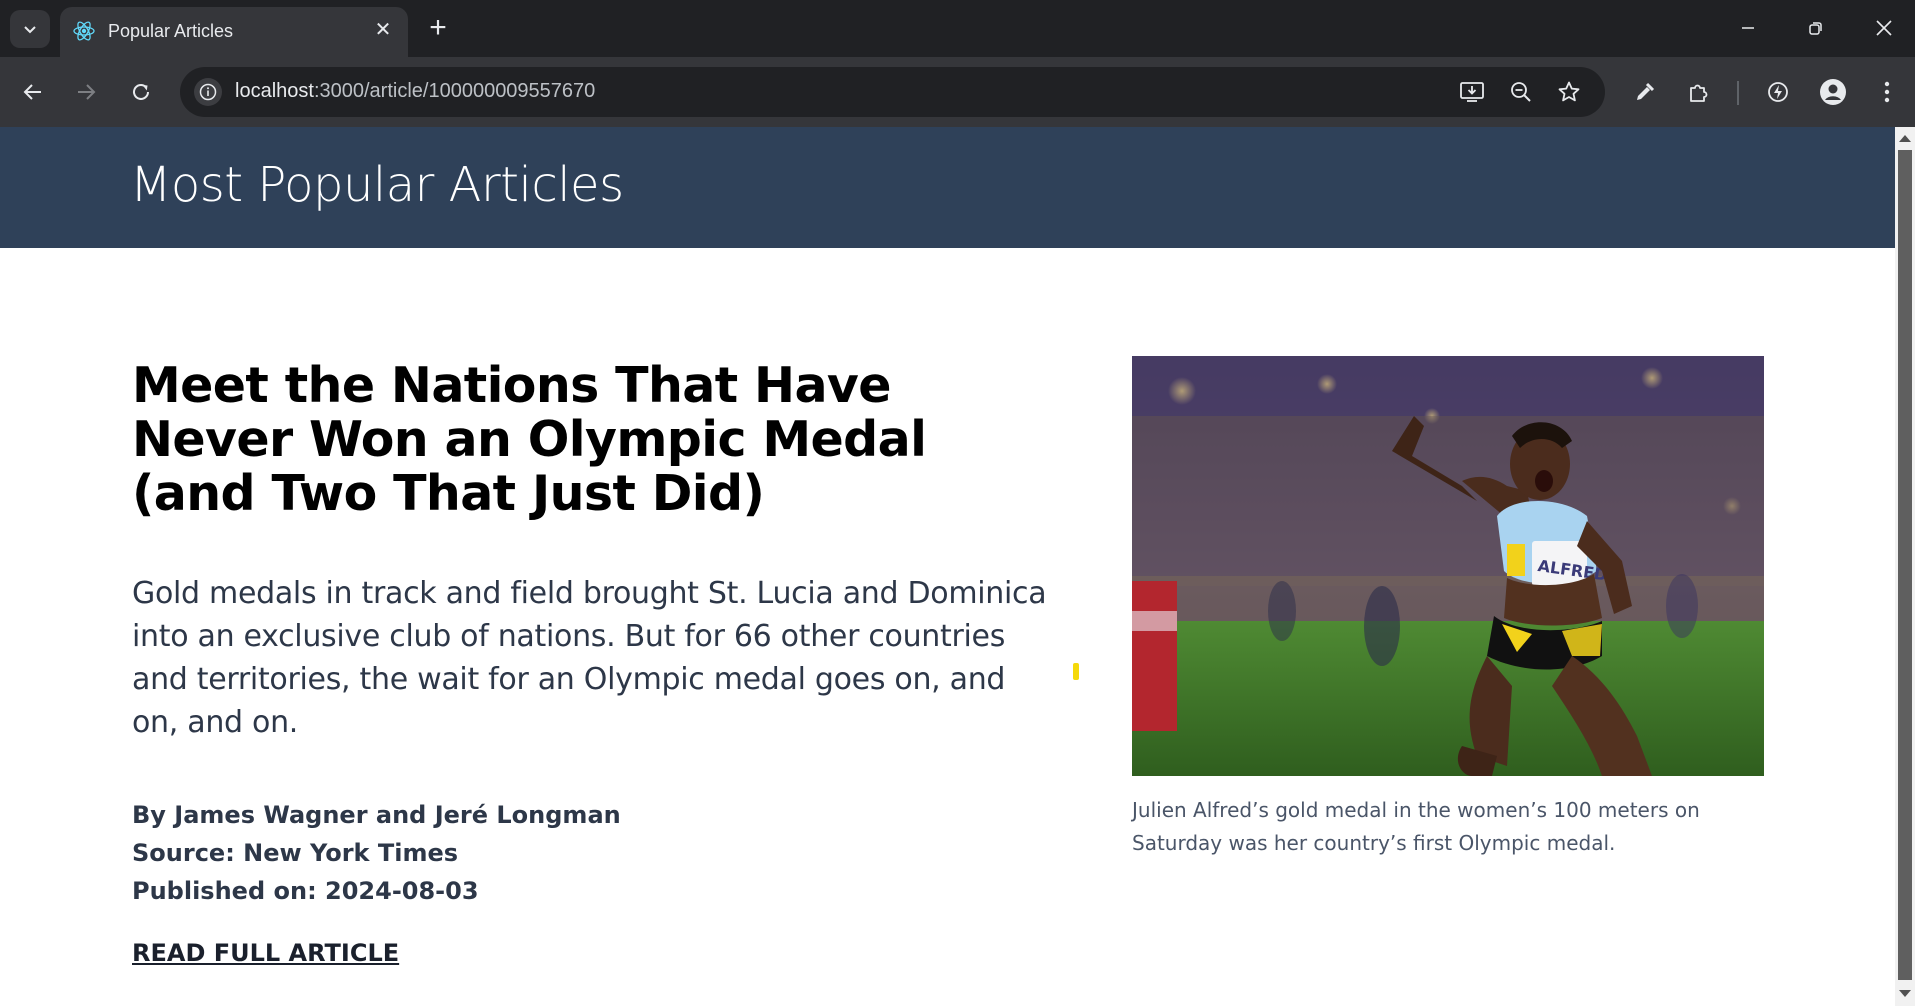  I want to click on close-icon, so click(1884, 28).